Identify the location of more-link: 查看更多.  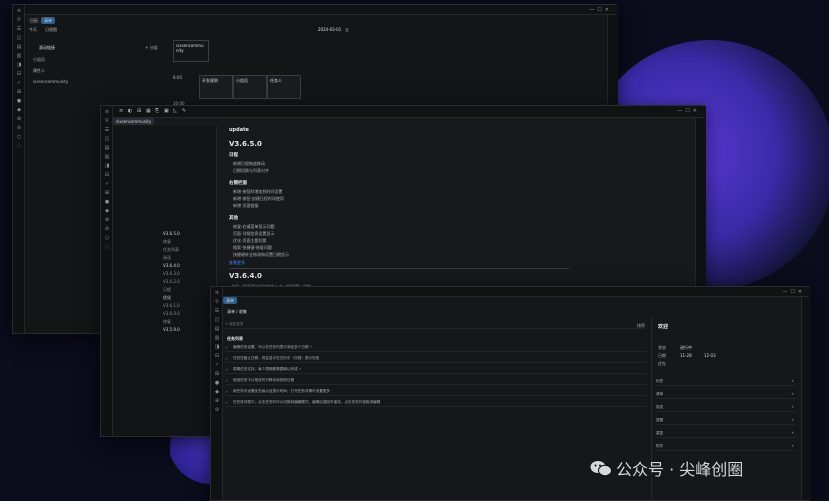
(237, 263).